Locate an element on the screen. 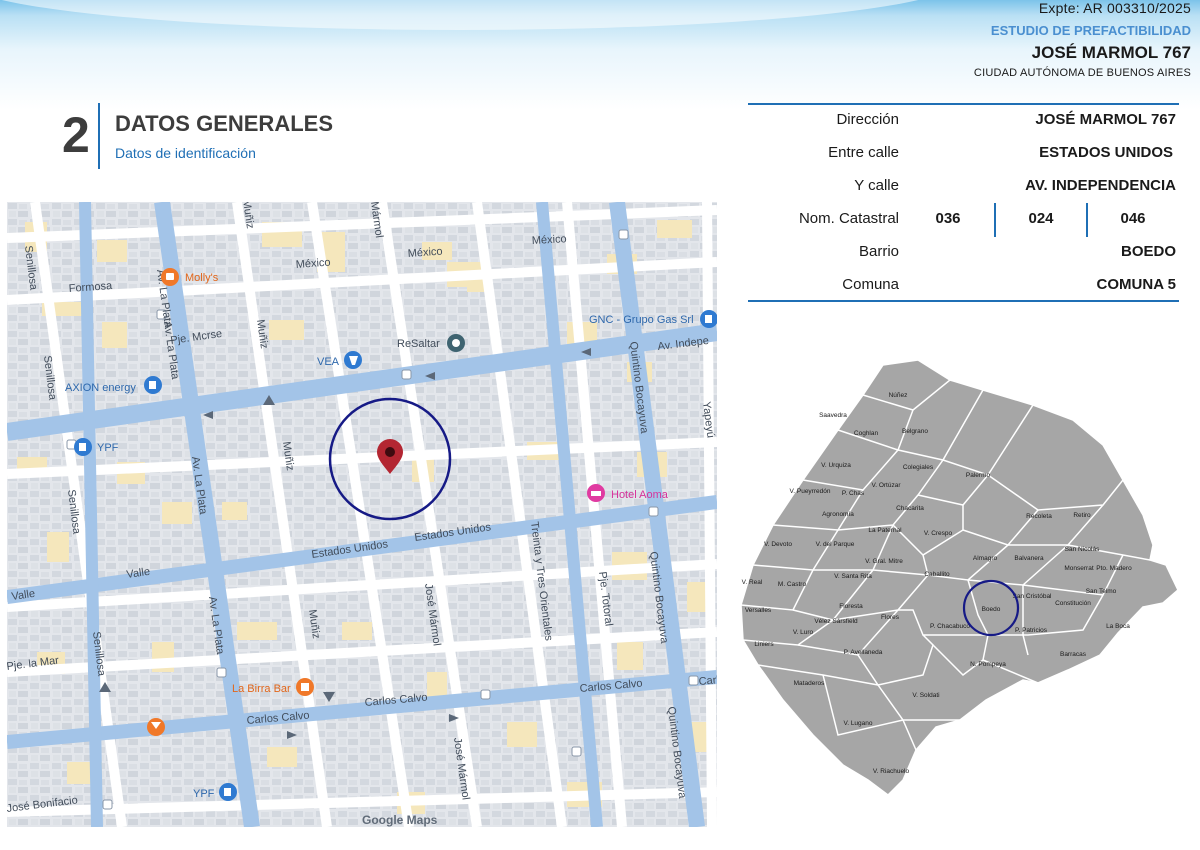 The width and height of the screenshot is (1200, 850). poi-label-axion: AXION energy is located at coordinates (100, 388).